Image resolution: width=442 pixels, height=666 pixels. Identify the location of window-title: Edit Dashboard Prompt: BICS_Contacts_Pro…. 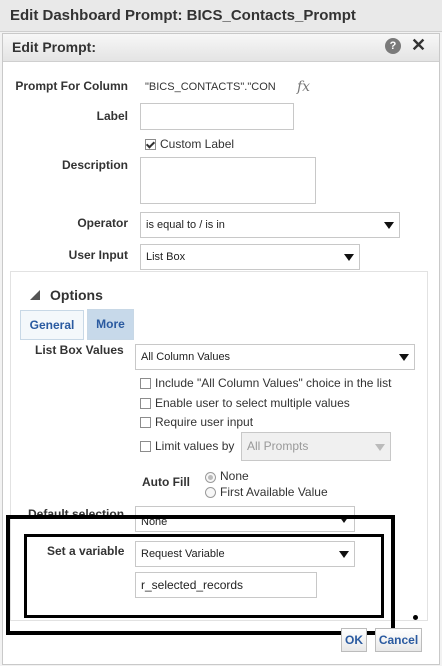
(221, 16).